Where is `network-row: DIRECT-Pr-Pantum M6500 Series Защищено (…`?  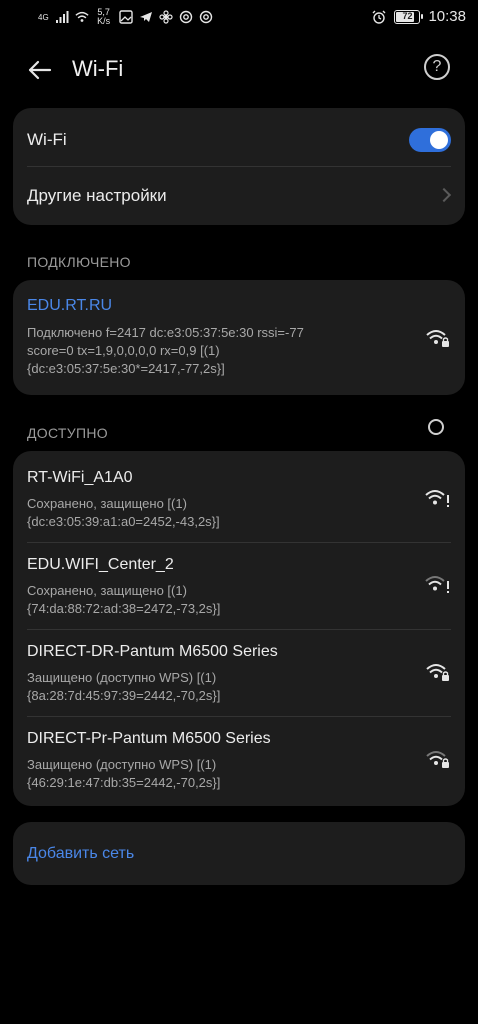 network-row: DIRECT-Pr-Pantum M6500 Series Защищено (… is located at coordinates (239, 761).